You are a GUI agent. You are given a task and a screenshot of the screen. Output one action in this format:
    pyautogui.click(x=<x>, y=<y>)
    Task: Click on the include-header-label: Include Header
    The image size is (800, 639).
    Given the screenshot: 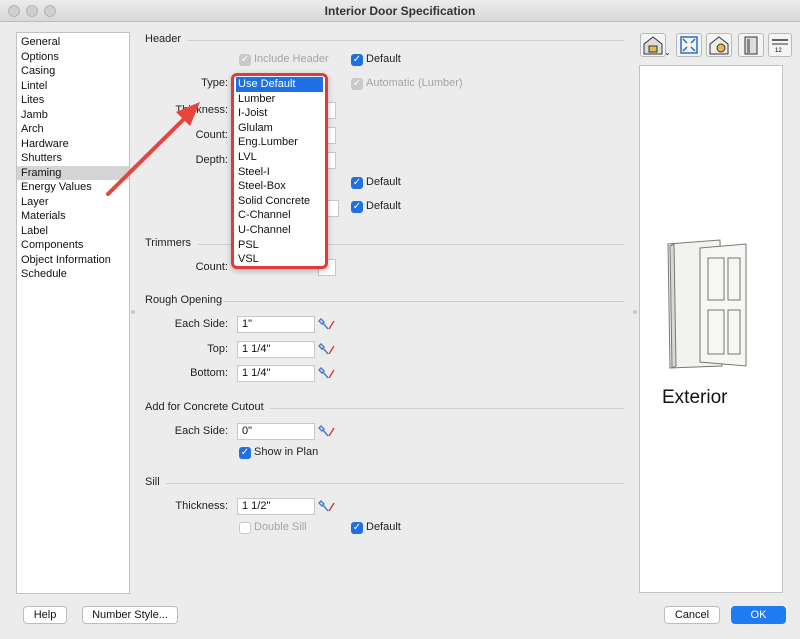 What is the action you would take?
    pyautogui.click(x=291, y=59)
    